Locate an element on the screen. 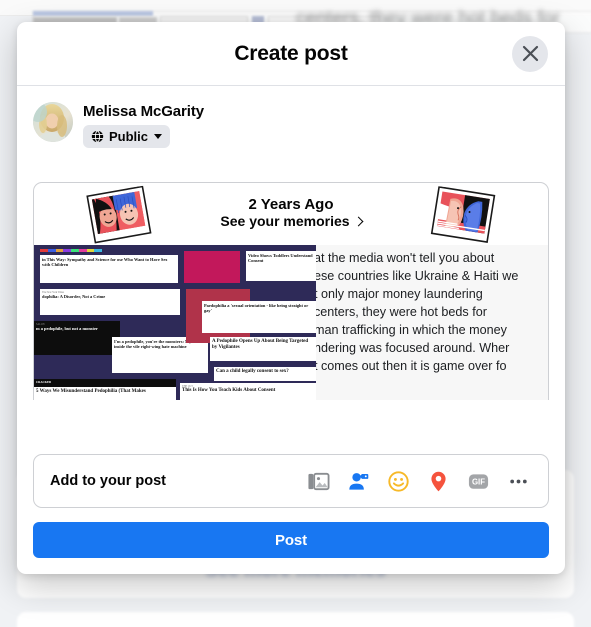  avatar is located at coordinates (53, 122).